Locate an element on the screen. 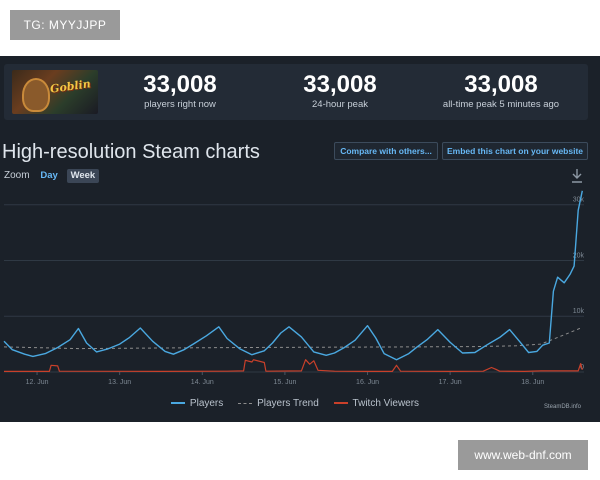 The width and height of the screenshot is (600, 480). x-tick-label: 15. Jun is located at coordinates (284, 382).